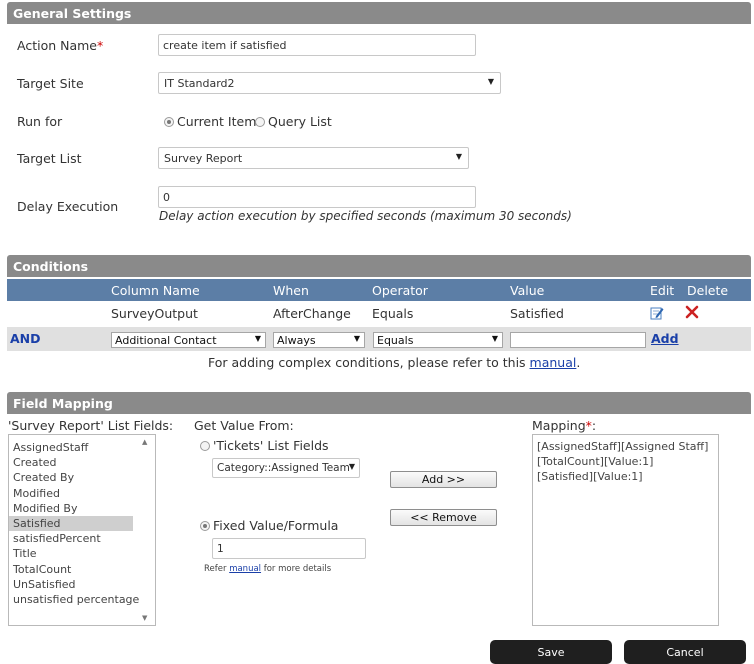  What do you see at coordinates (264, 445) in the screenshot?
I see `source-list-option: 'Tickets' List Fields` at bounding box center [264, 445].